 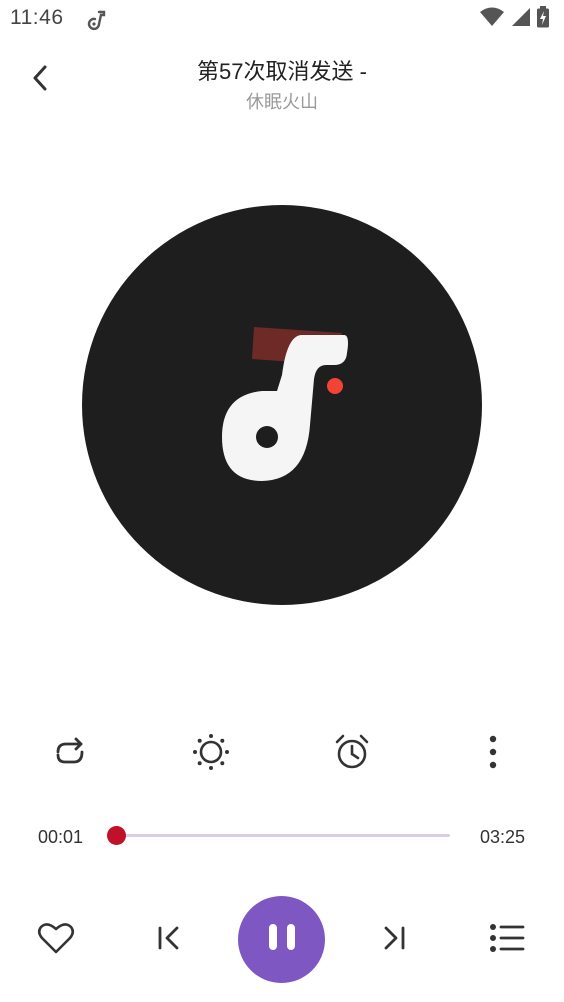 I want to click on brightness-button, so click(x=211, y=754).